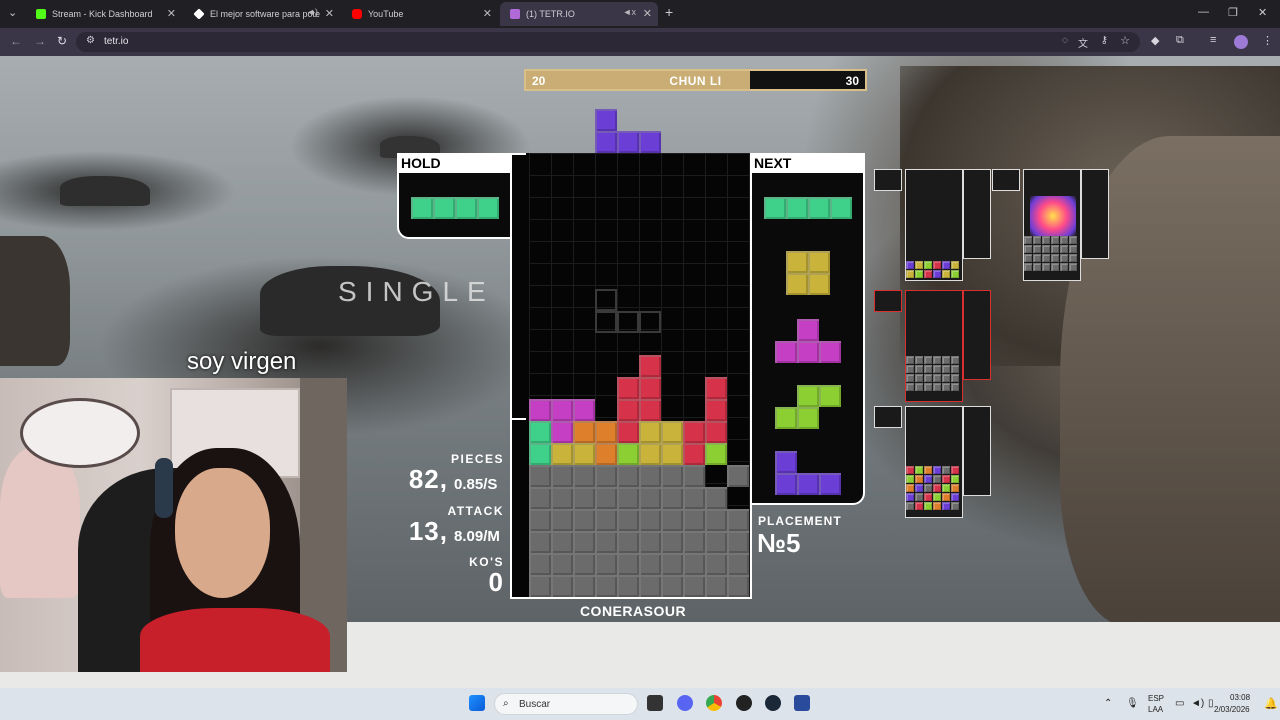  Describe the element at coordinates (506, 703) in the screenshot. I see `search-icon: ⌕` at that location.